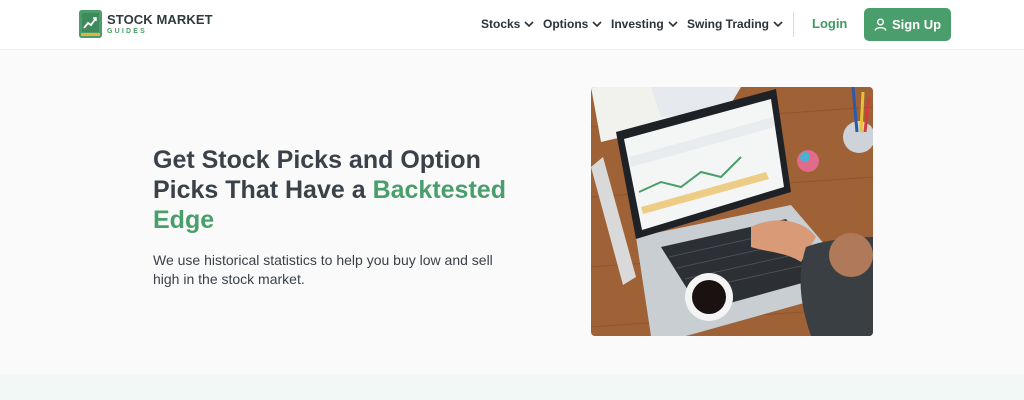 This screenshot has height=400, width=1024. I want to click on nav-item-options: Options, so click(572, 24).